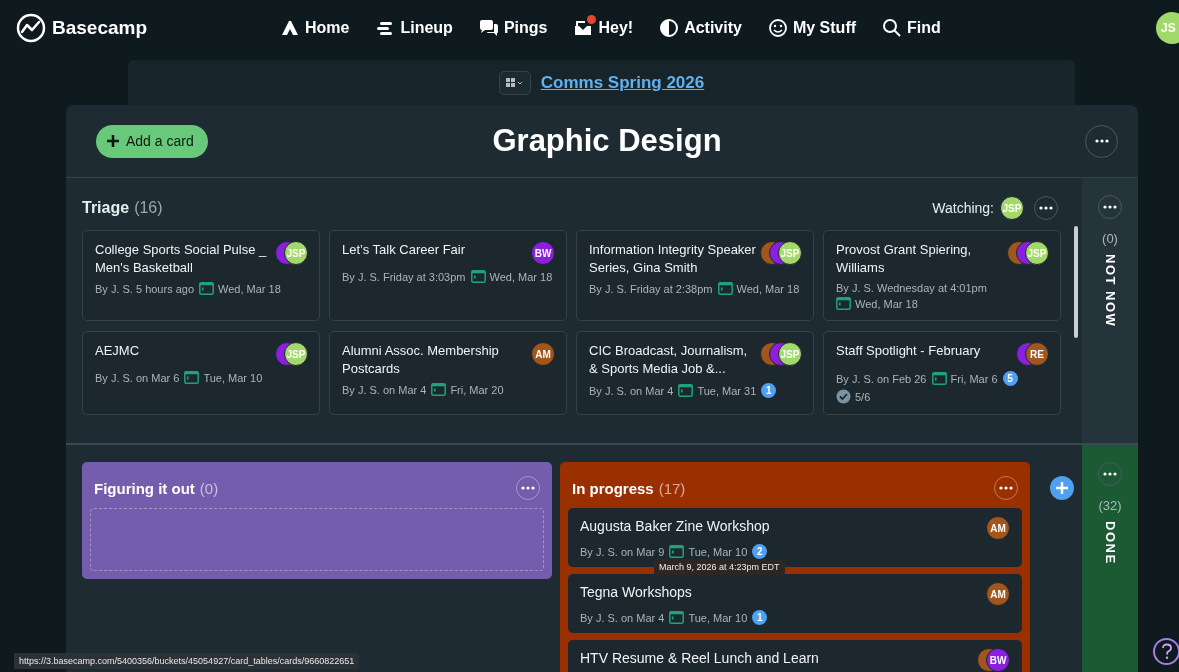 This screenshot has width=1179, height=672. I want to click on comment-count: 5, so click(1010, 378).